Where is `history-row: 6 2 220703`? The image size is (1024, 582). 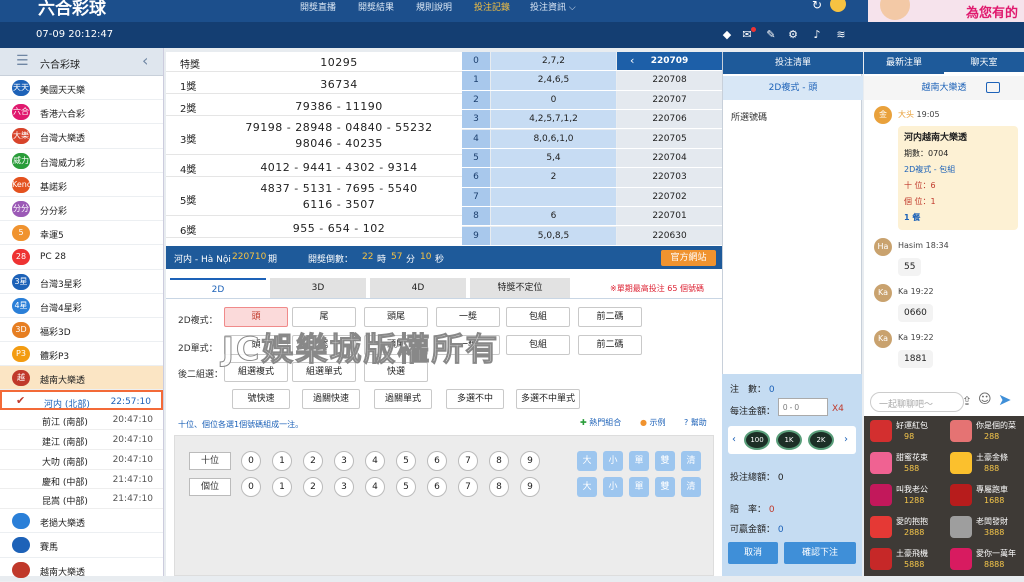 history-row: 6 2 220703 is located at coordinates (592, 178).